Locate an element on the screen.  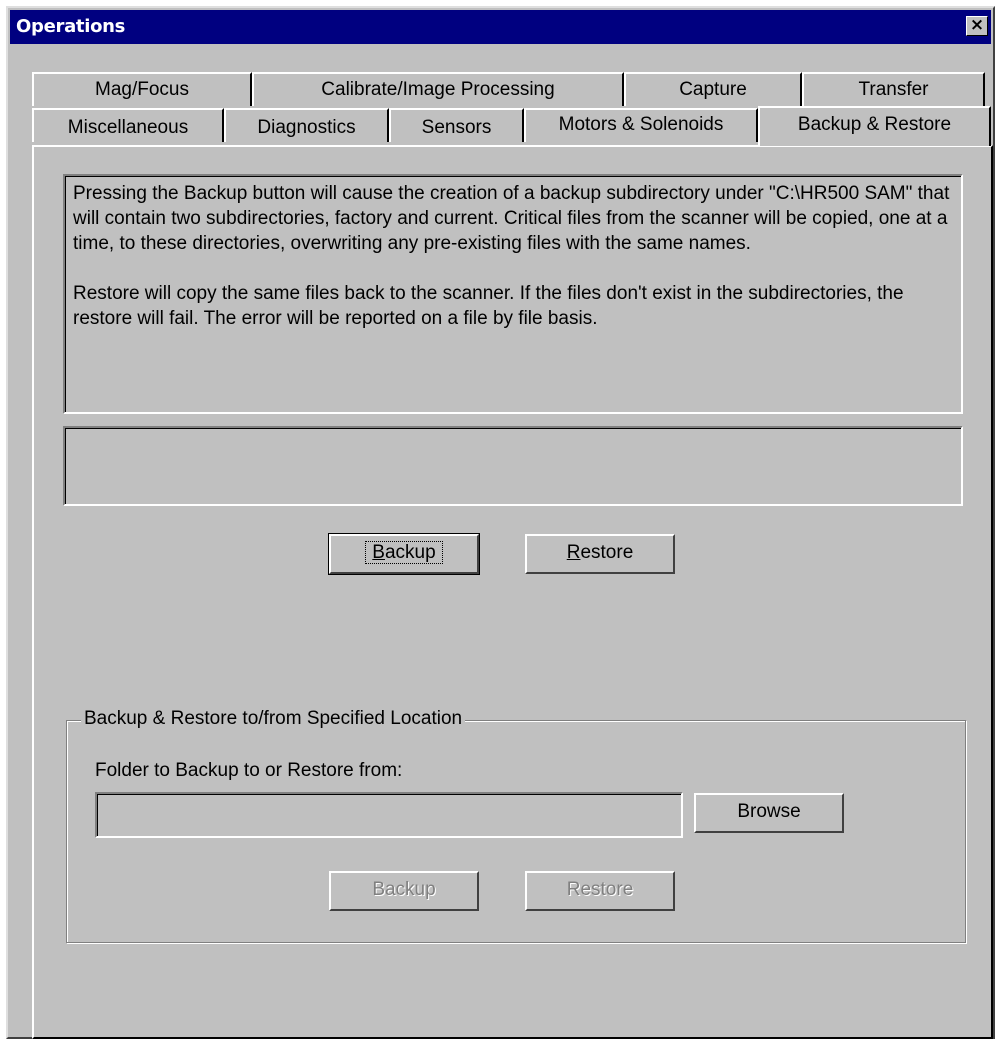
tab-capture: Capture is located at coordinates (713, 89).